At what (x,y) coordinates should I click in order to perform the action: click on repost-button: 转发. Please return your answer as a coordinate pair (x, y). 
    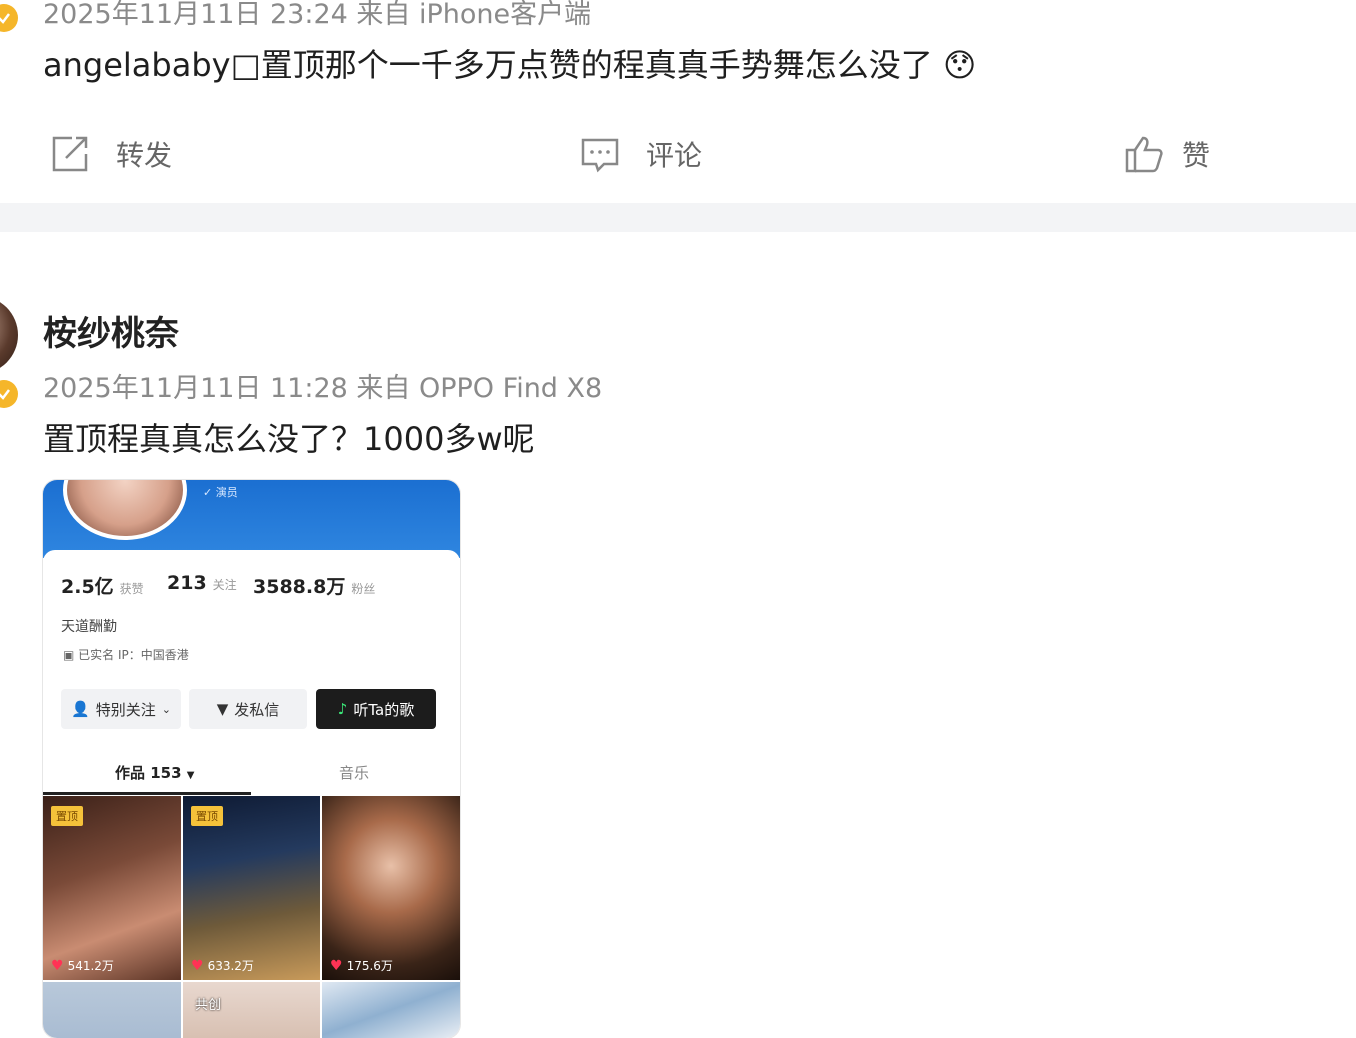
    Looking at the image, I should click on (110, 154).